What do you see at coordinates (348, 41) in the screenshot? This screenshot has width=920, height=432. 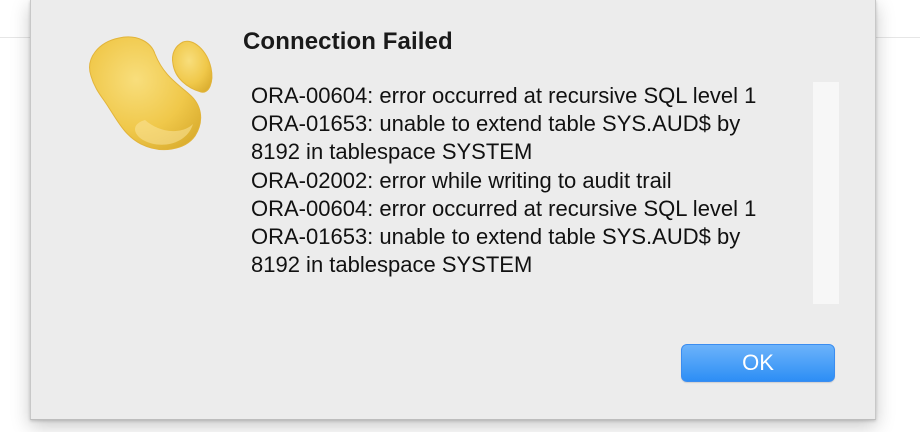 I see `dialog-title: Connection Failed` at bounding box center [348, 41].